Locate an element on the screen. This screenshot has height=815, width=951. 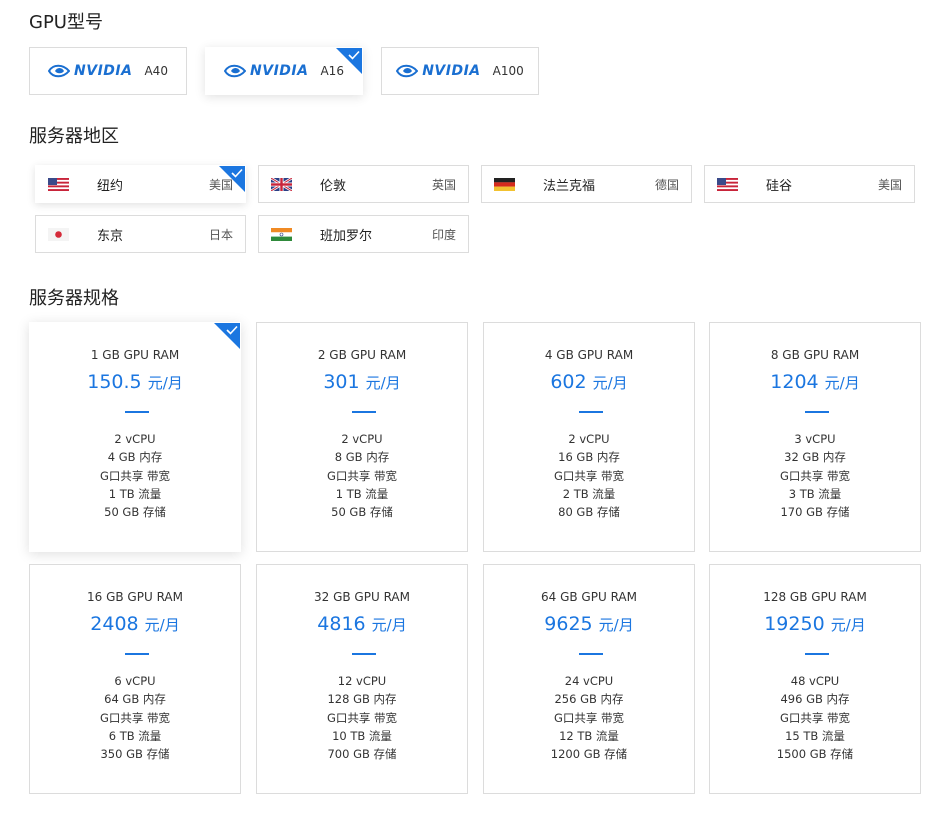
plan-price: 150.5 元/月 is located at coordinates (135, 382).